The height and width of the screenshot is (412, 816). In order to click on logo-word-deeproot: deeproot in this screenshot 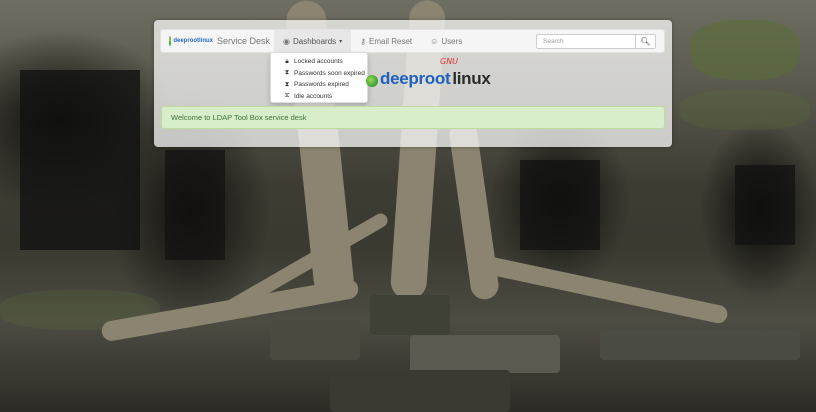, I will do `click(415, 78)`.